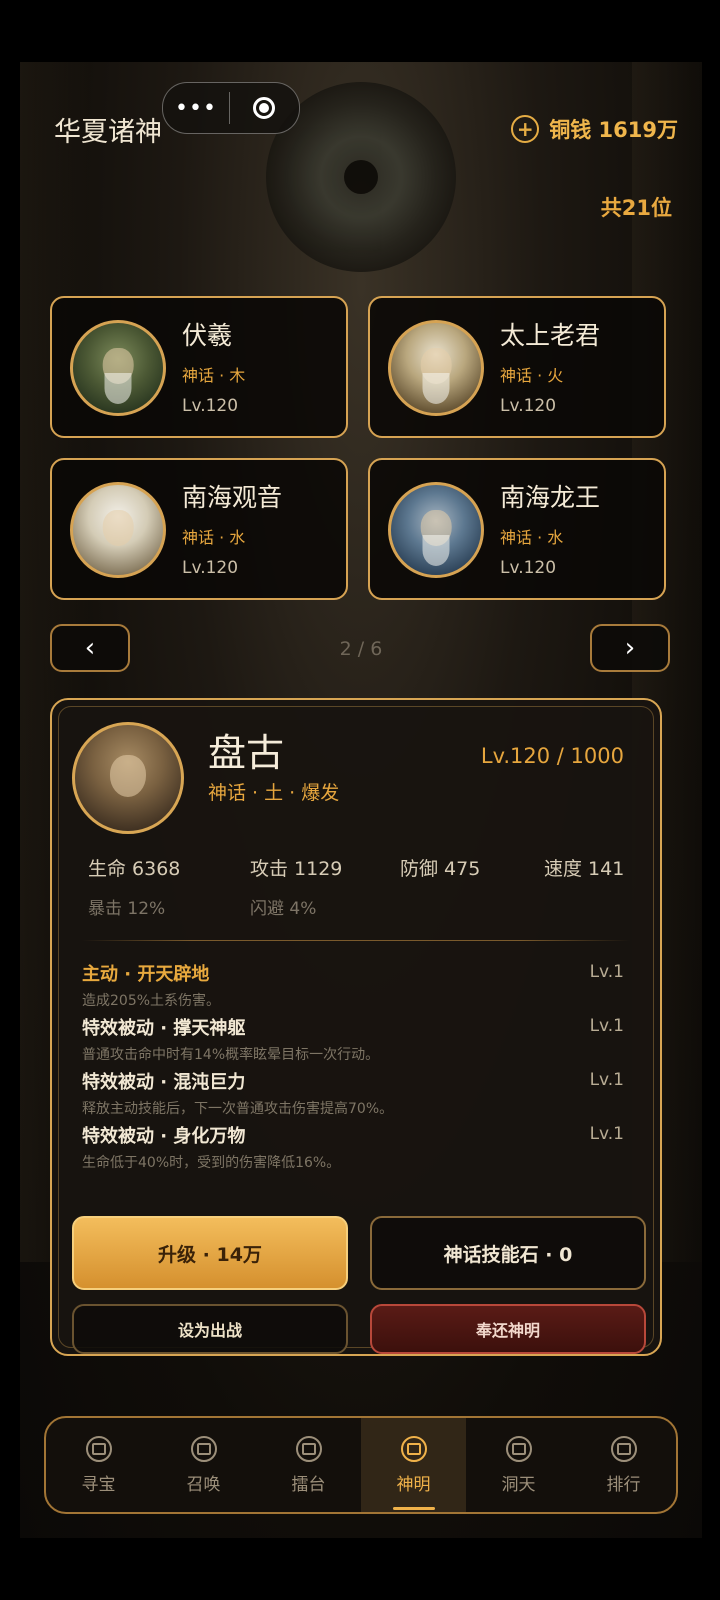 The width and height of the screenshot is (720, 1600). What do you see at coordinates (146, 974) in the screenshot?
I see `skill-title: 主动 · 开天辟地` at bounding box center [146, 974].